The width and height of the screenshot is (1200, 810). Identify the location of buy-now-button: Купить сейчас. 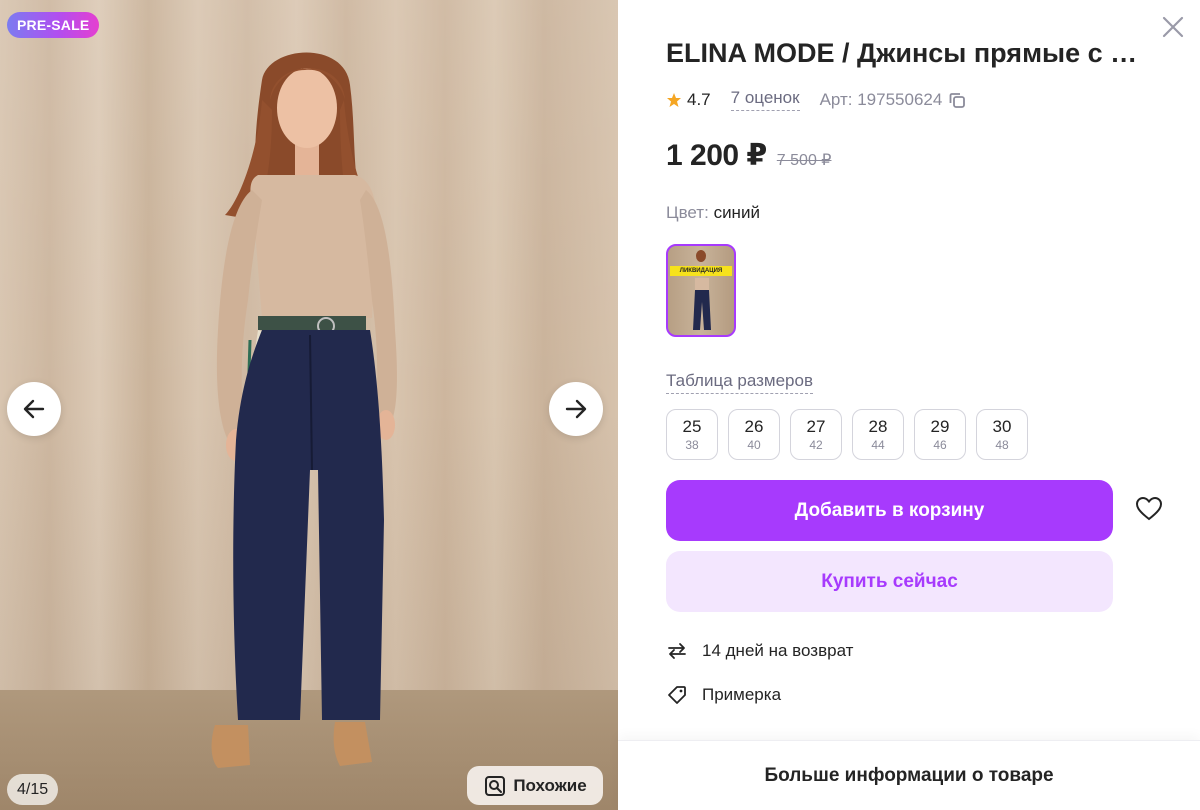
(889, 581).